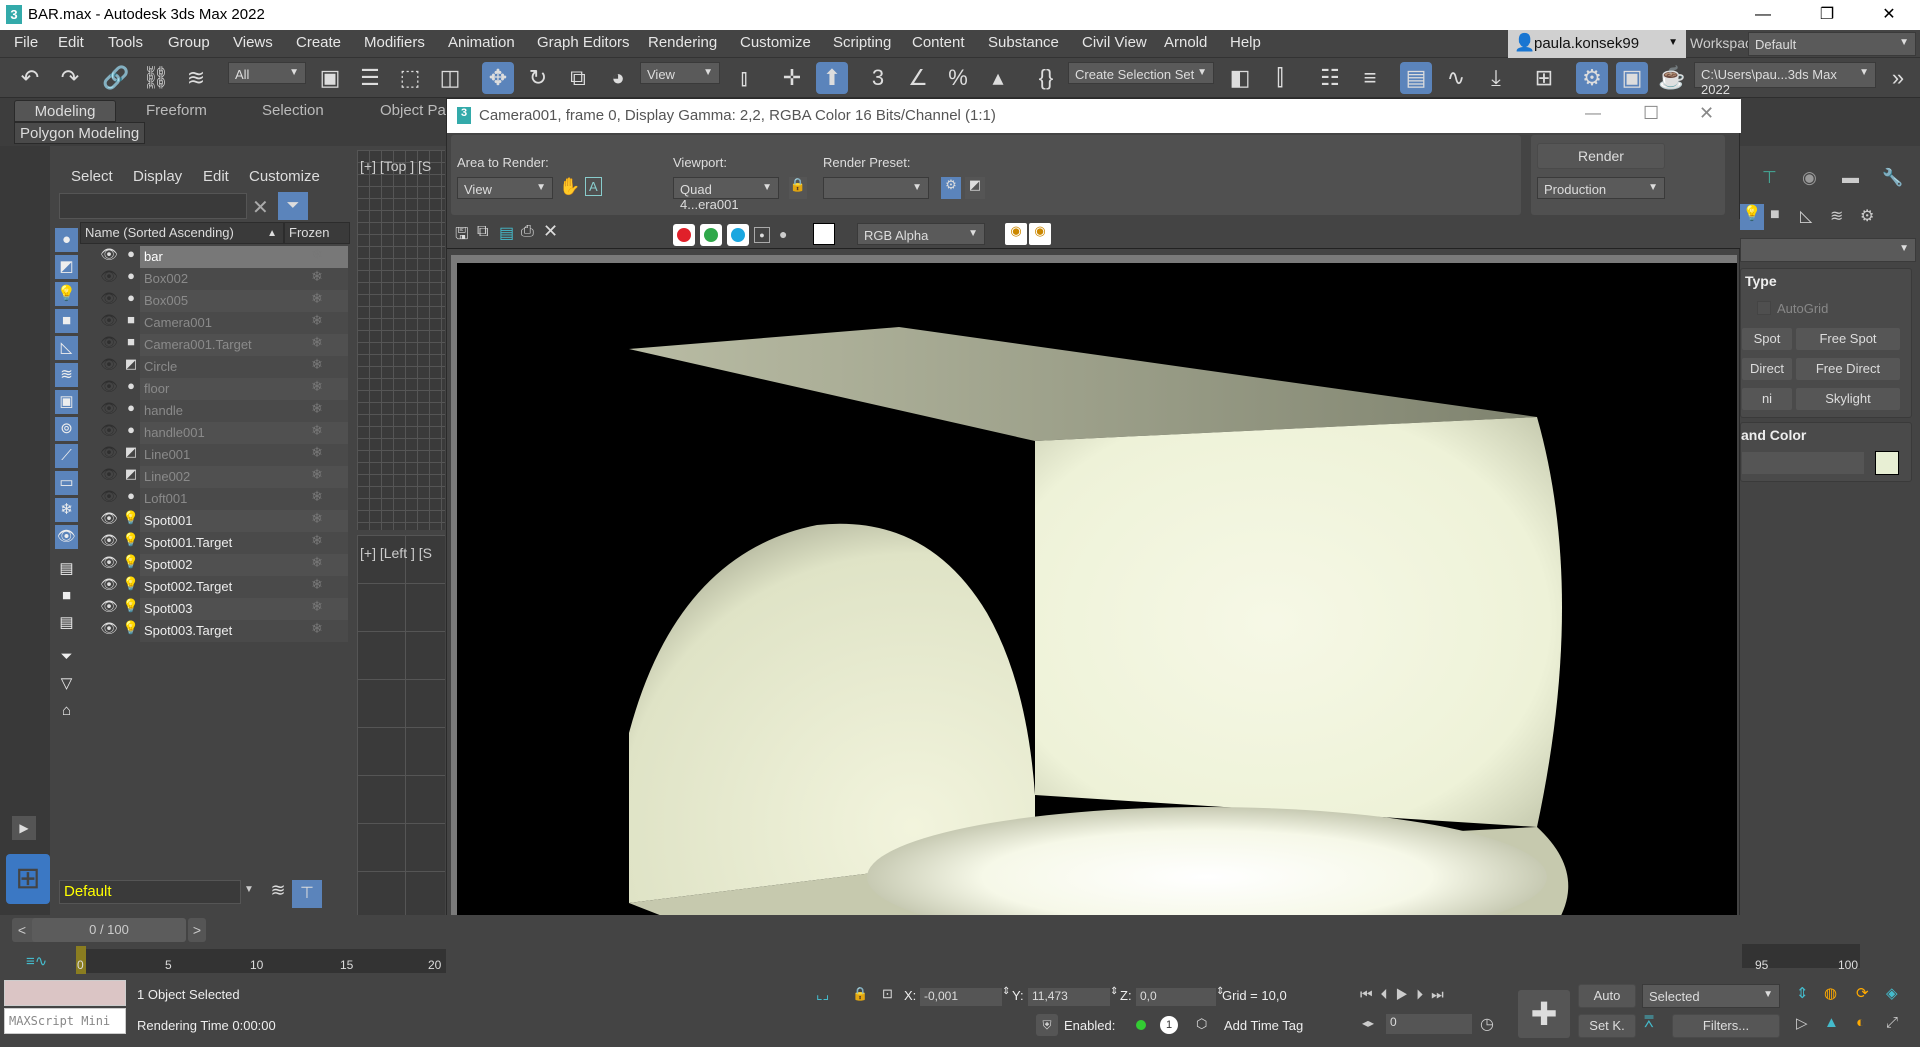 This screenshot has width=1920, height=1047. What do you see at coordinates (1370, 994) in the screenshot?
I see `go-to-start-icon: ⏮` at bounding box center [1370, 994].